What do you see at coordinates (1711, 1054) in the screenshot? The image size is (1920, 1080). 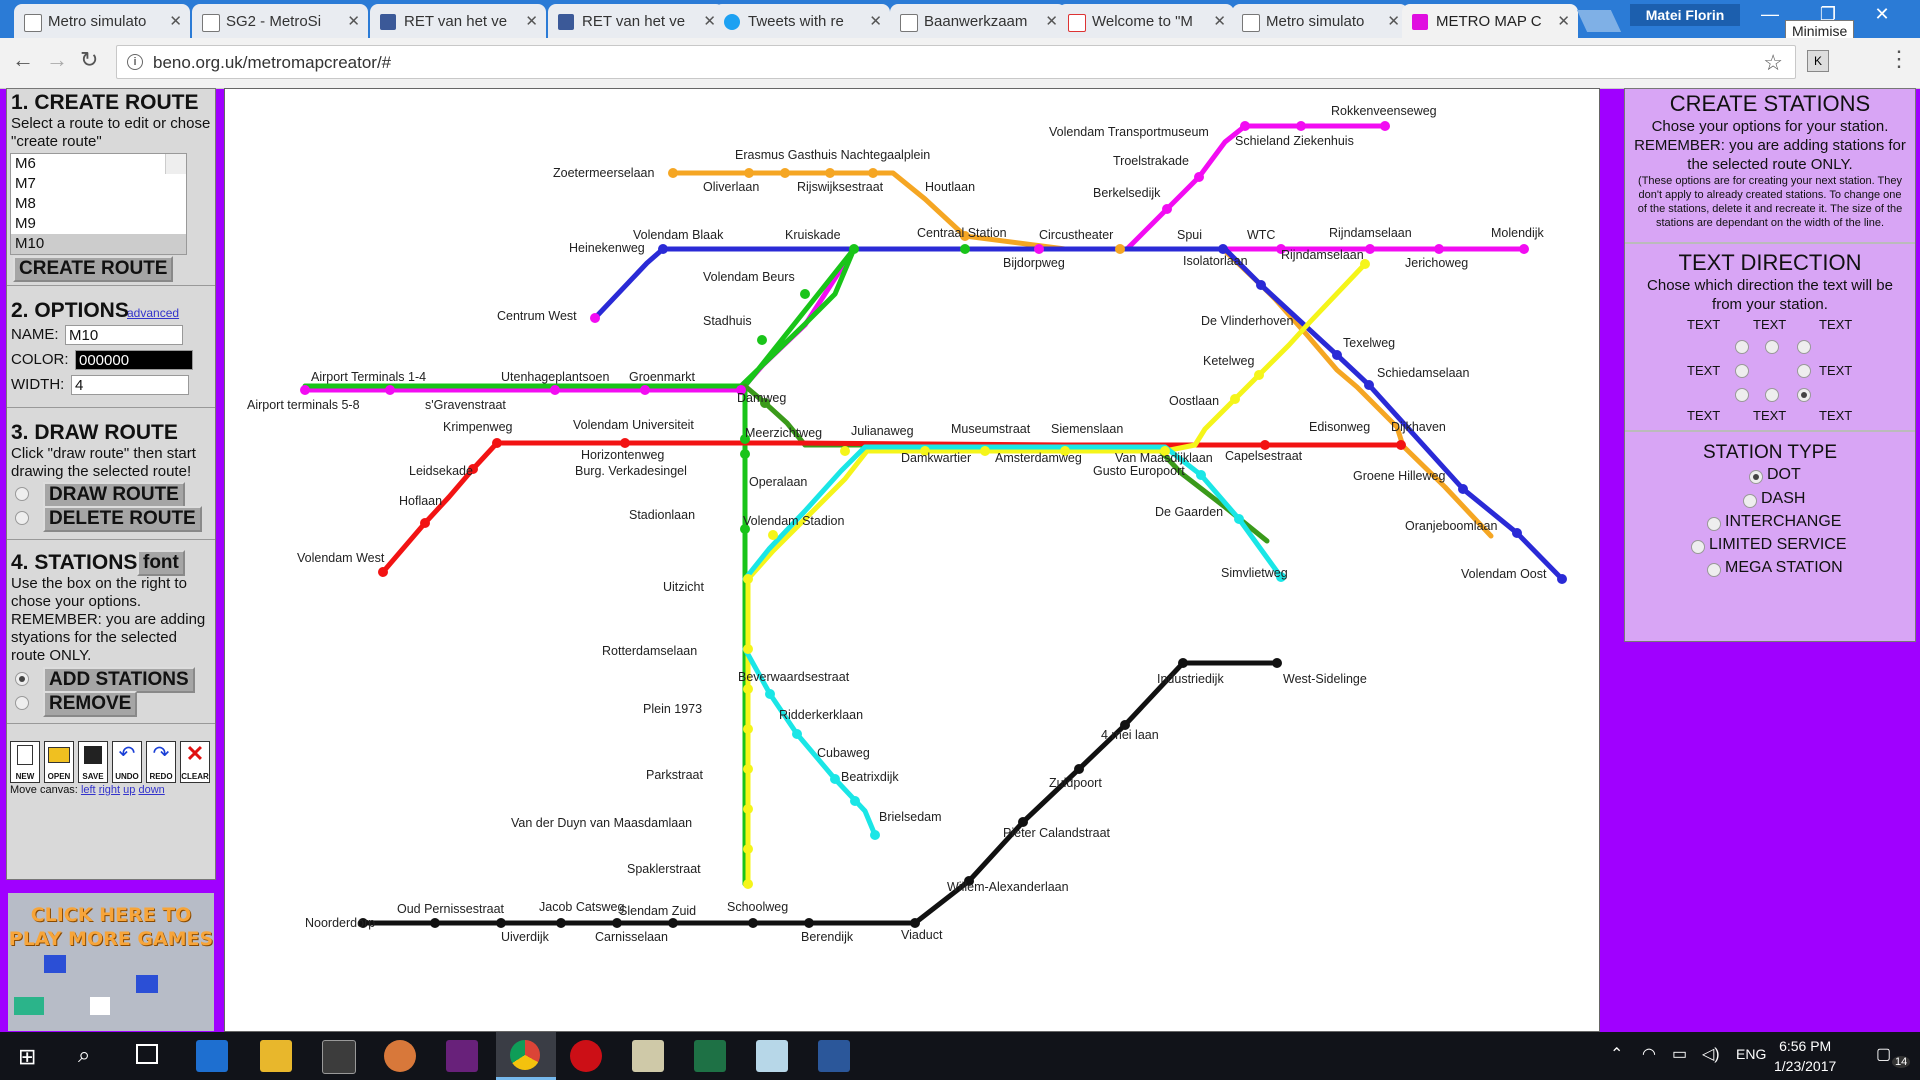 I see `volume-icon: ◁)` at bounding box center [1711, 1054].